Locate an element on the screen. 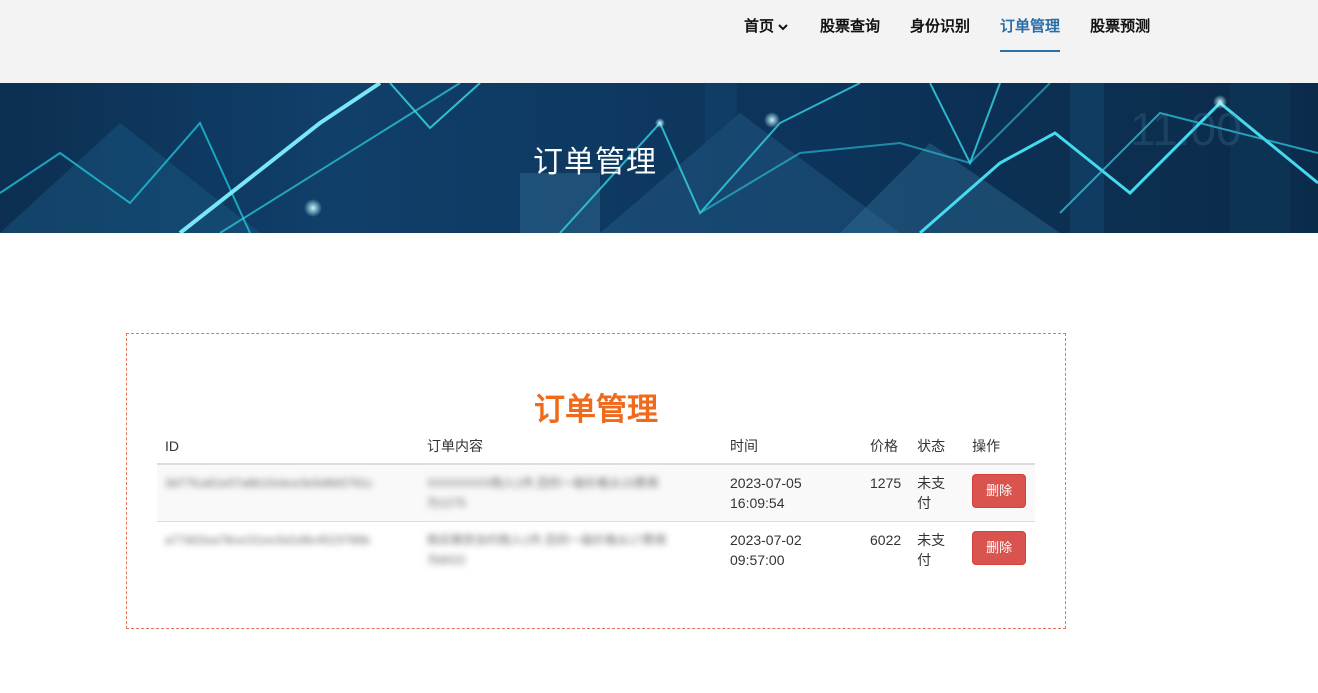 This screenshot has width=1318, height=693. nav-item-order-management-label: 订单管理 is located at coordinates (1030, 26).